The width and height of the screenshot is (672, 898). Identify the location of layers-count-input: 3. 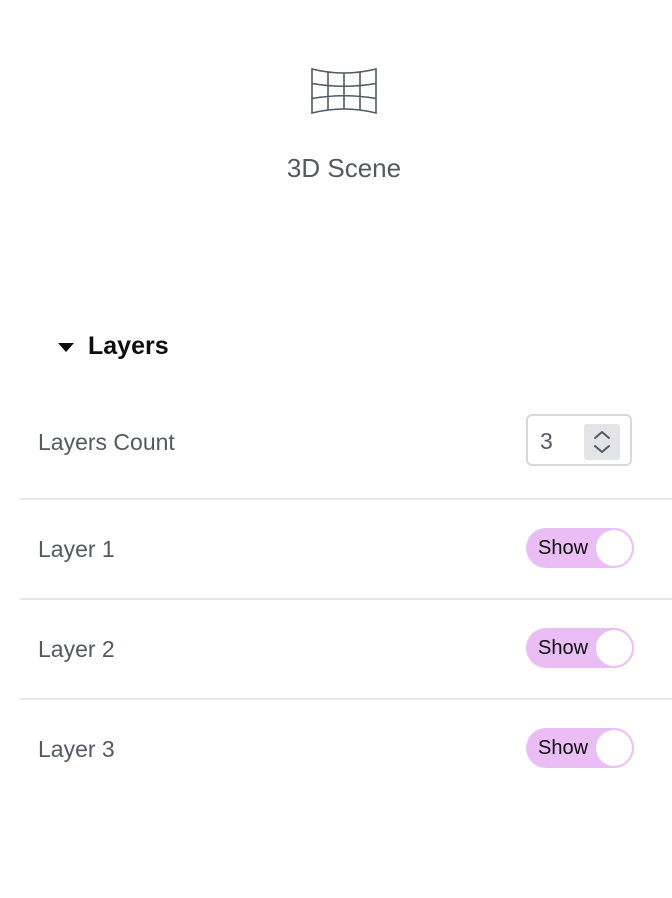
(579, 440).